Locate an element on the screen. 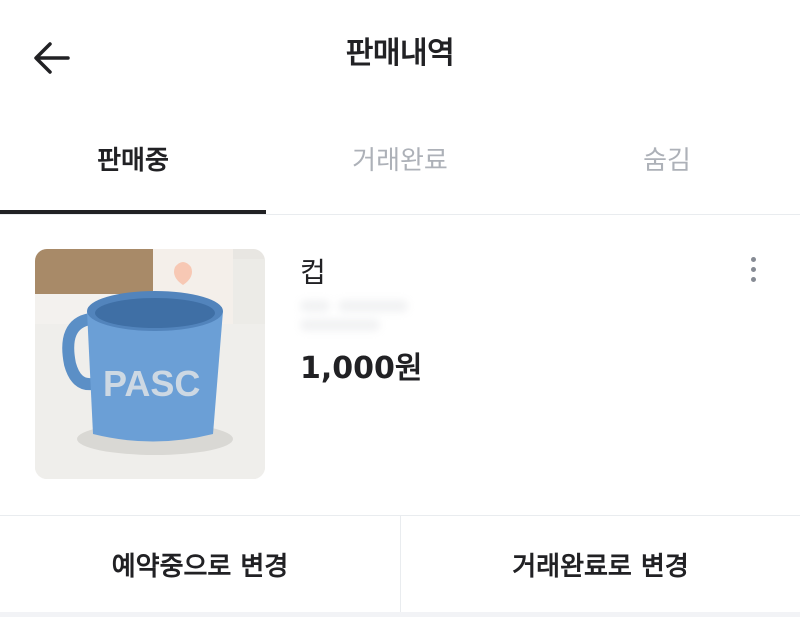 The image size is (800, 617). tab-selling: 판매중 is located at coordinates (133, 162).